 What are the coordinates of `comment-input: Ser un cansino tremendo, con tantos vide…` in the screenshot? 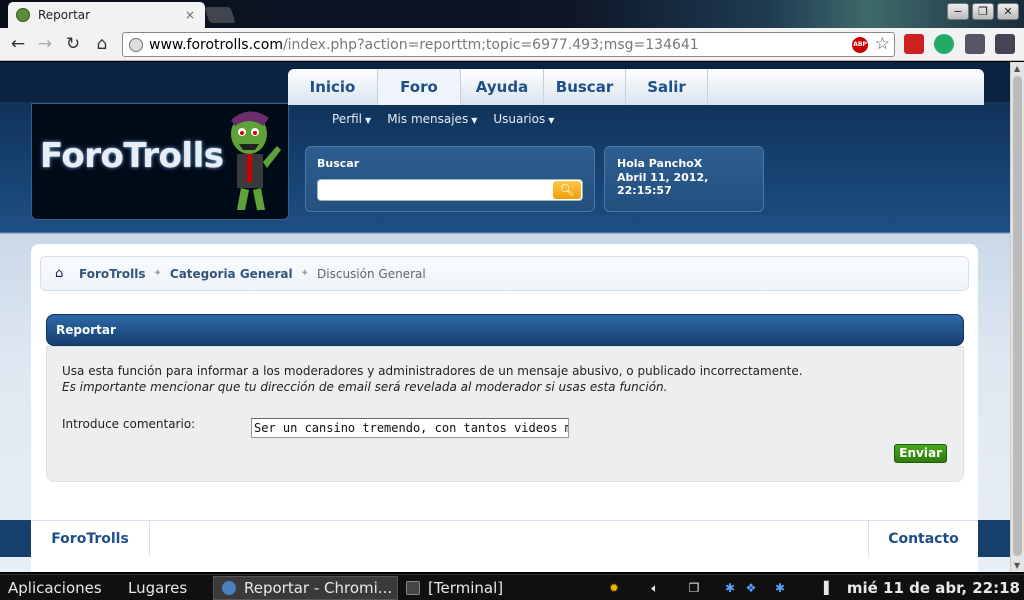 It's located at (410, 428).